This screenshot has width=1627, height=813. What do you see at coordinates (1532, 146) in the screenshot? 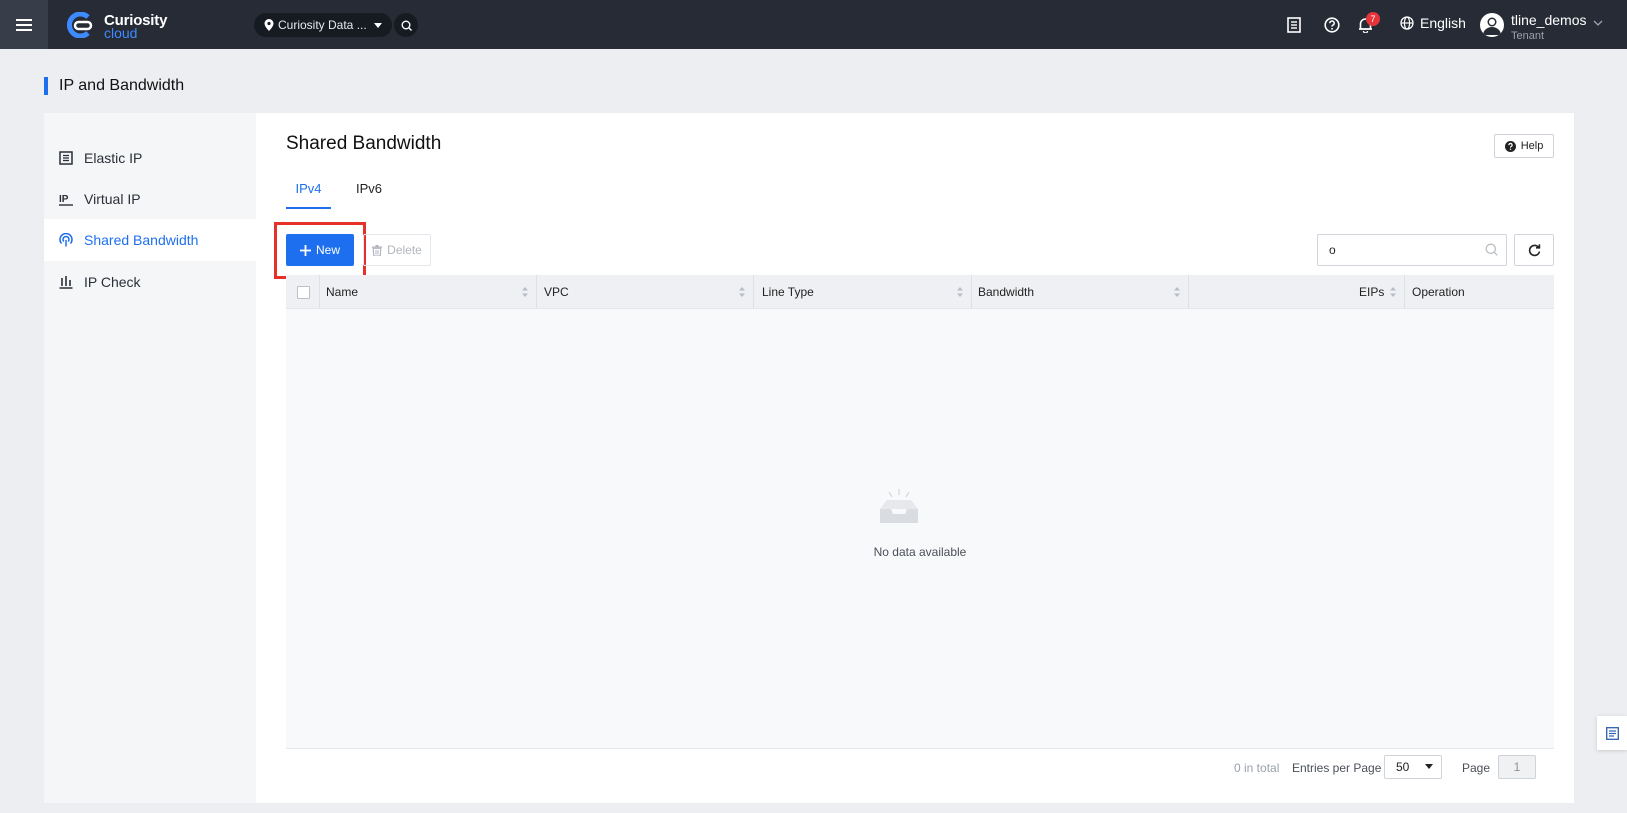
I see `help-label: Help` at bounding box center [1532, 146].